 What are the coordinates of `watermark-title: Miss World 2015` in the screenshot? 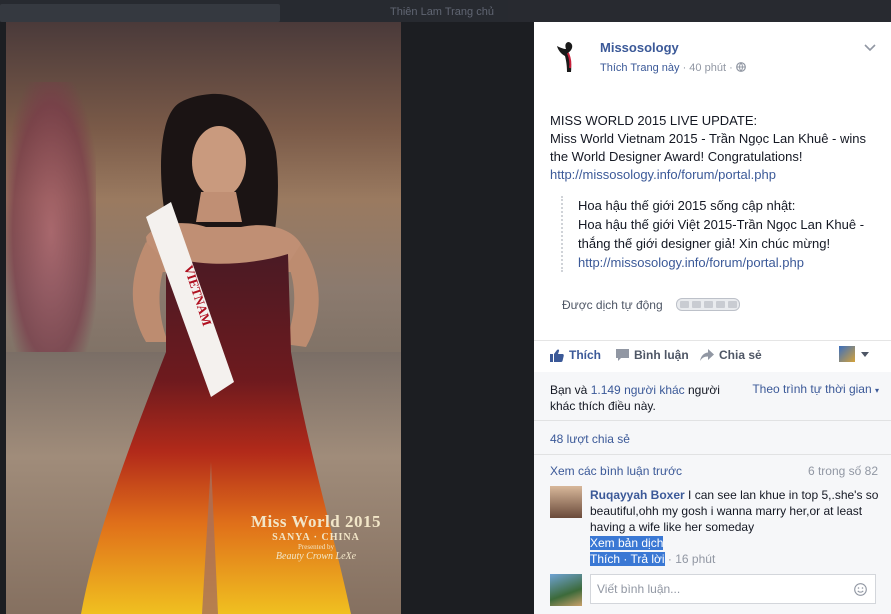 It's located at (316, 521).